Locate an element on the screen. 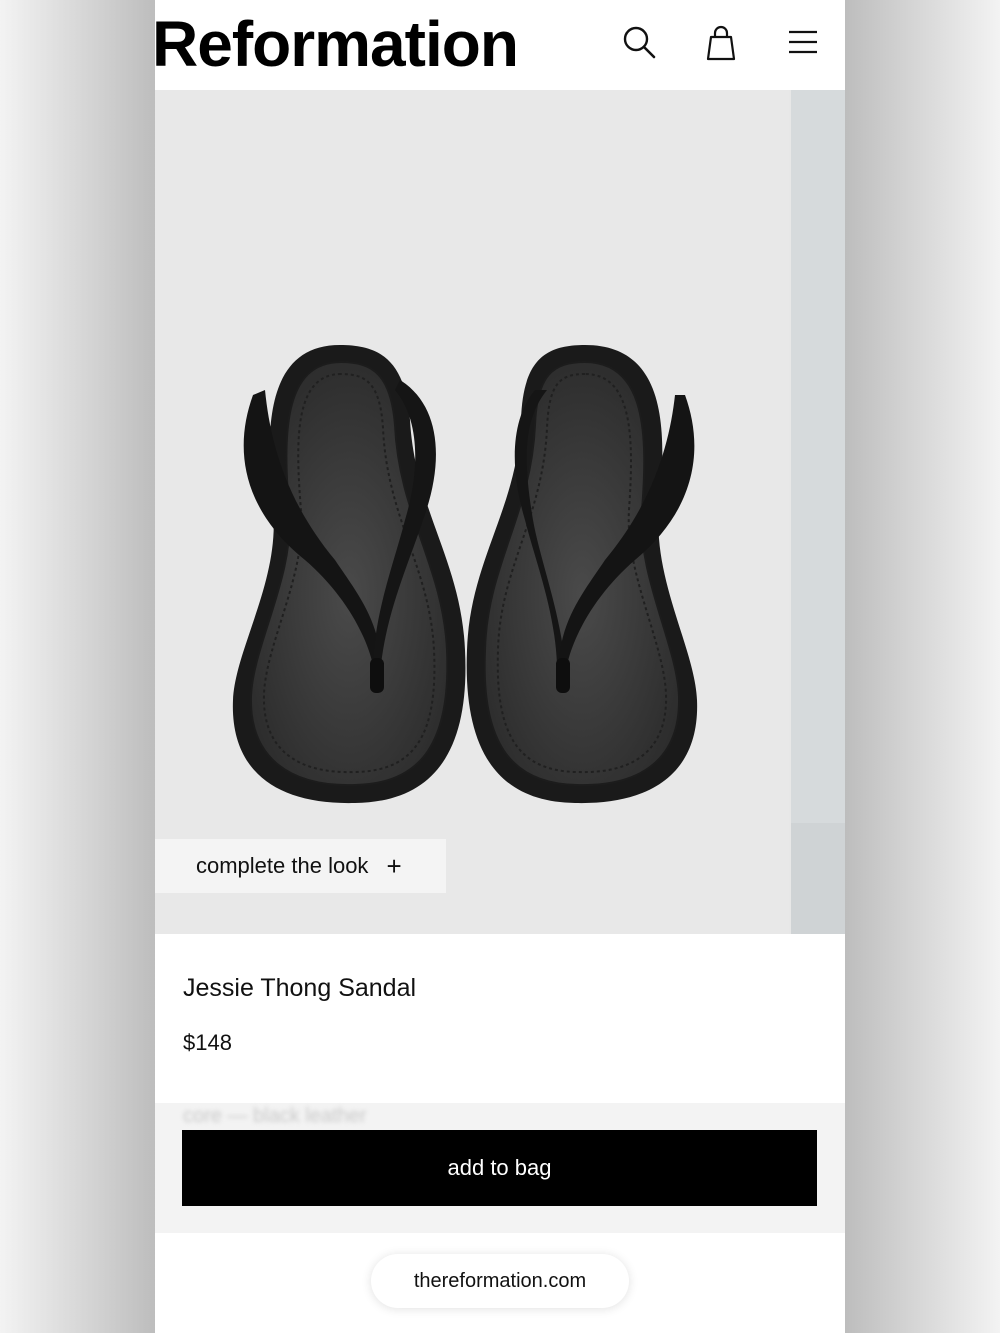 This screenshot has height=1333, width=1000. add-to-bag-button: add to bag is located at coordinates (499, 1168).